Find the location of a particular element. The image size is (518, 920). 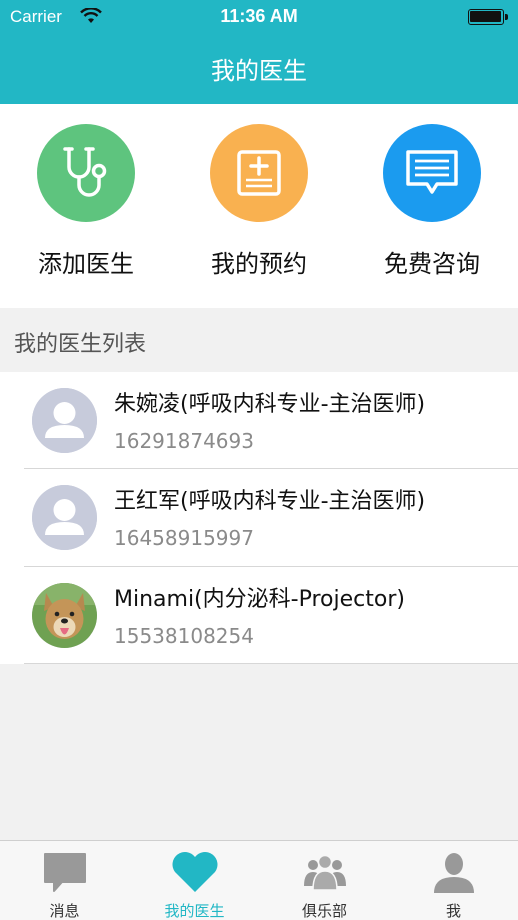

doctor-name: 王红军(呼吸内科专业-主治医师) is located at coordinates (270, 501).